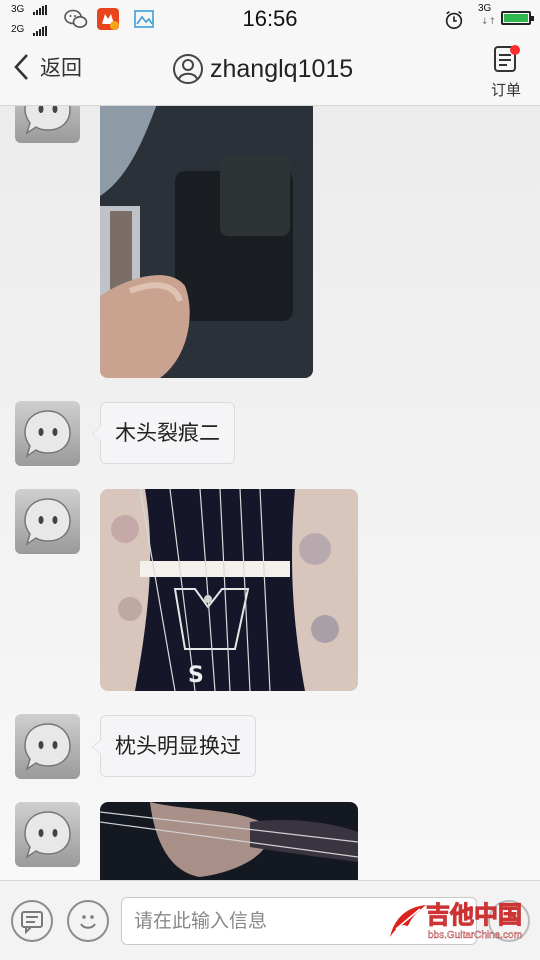 The width and height of the screenshot is (540, 960). I want to click on guitar-wood-crack-photo, so click(206, 242).